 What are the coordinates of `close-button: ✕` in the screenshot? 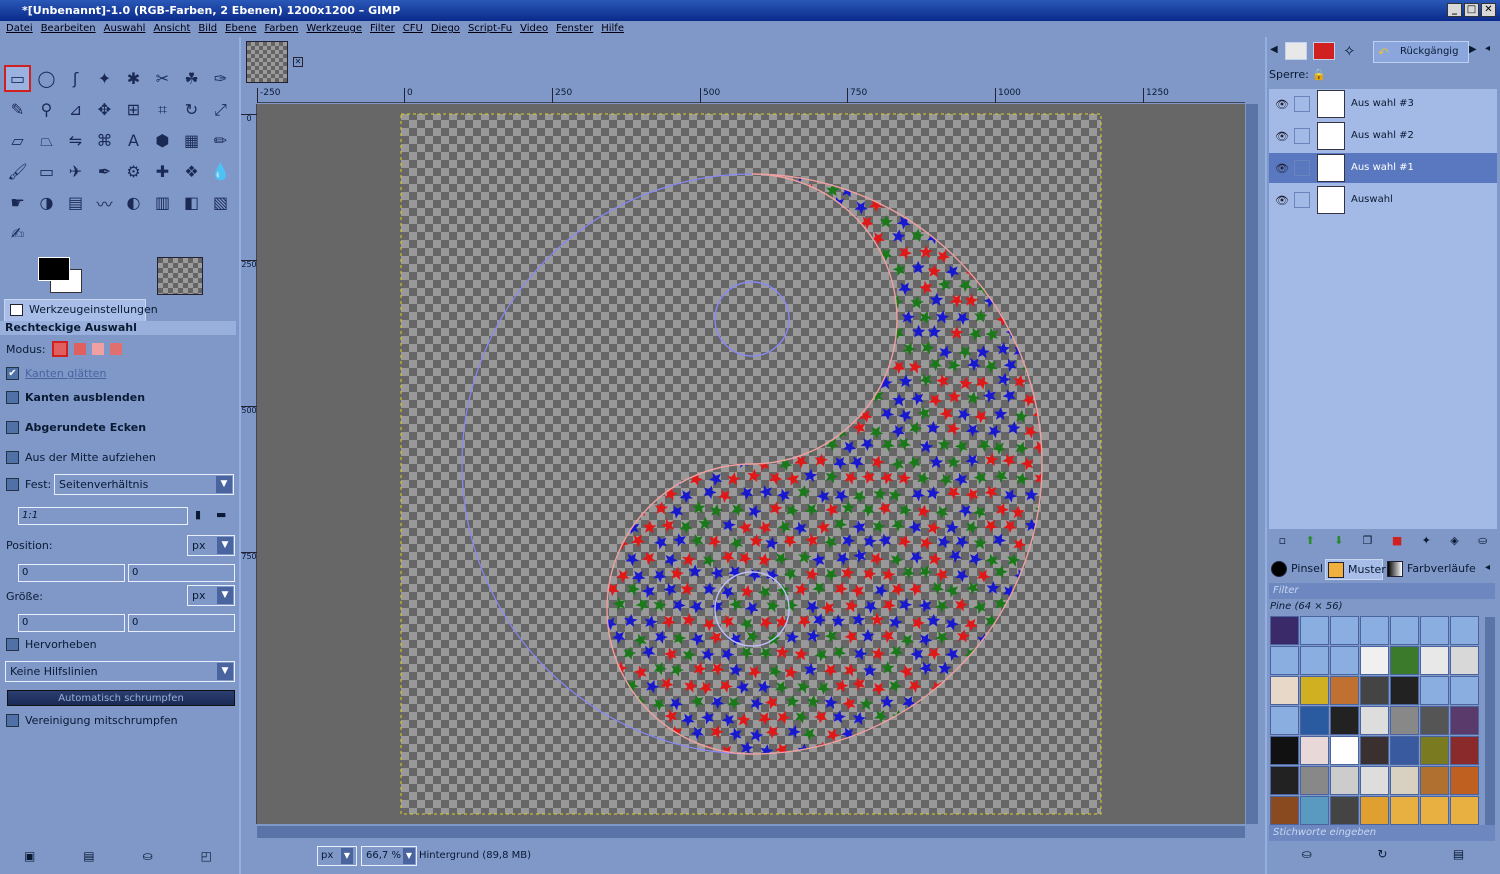 It's located at (1488, 10).